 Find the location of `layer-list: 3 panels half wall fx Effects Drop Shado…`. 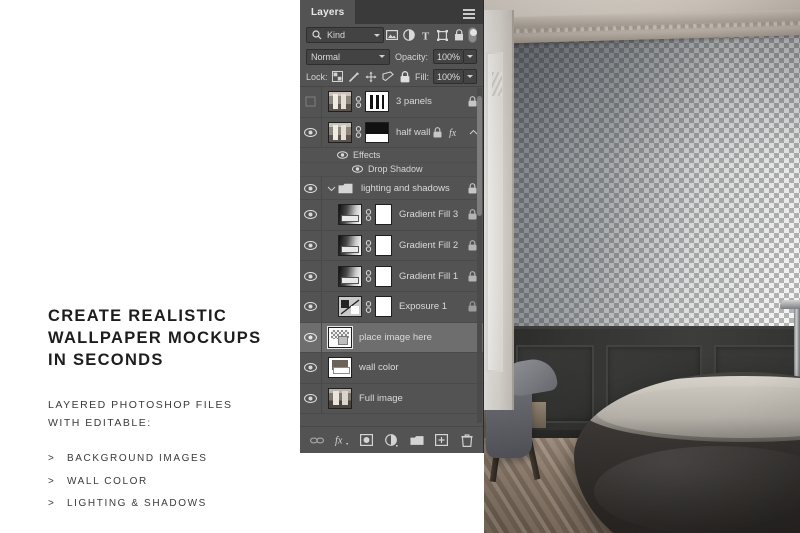

layer-list: 3 panels half wall fx Effects Drop Shado… is located at coordinates (391, 256).